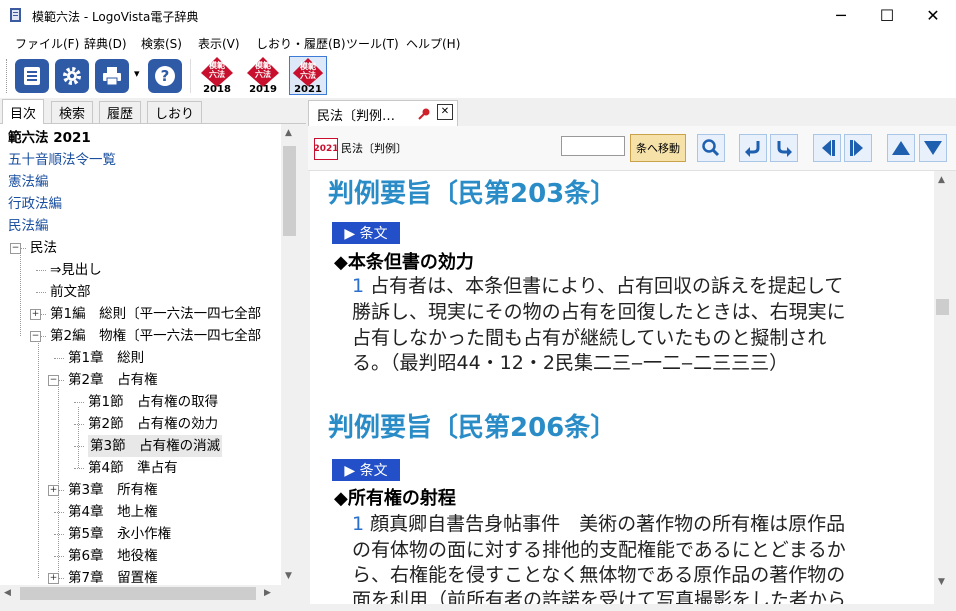 The width and height of the screenshot is (956, 611). What do you see at coordinates (7, 593) in the screenshot?
I see `scroll-left-arrow: ◀` at bounding box center [7, 593].